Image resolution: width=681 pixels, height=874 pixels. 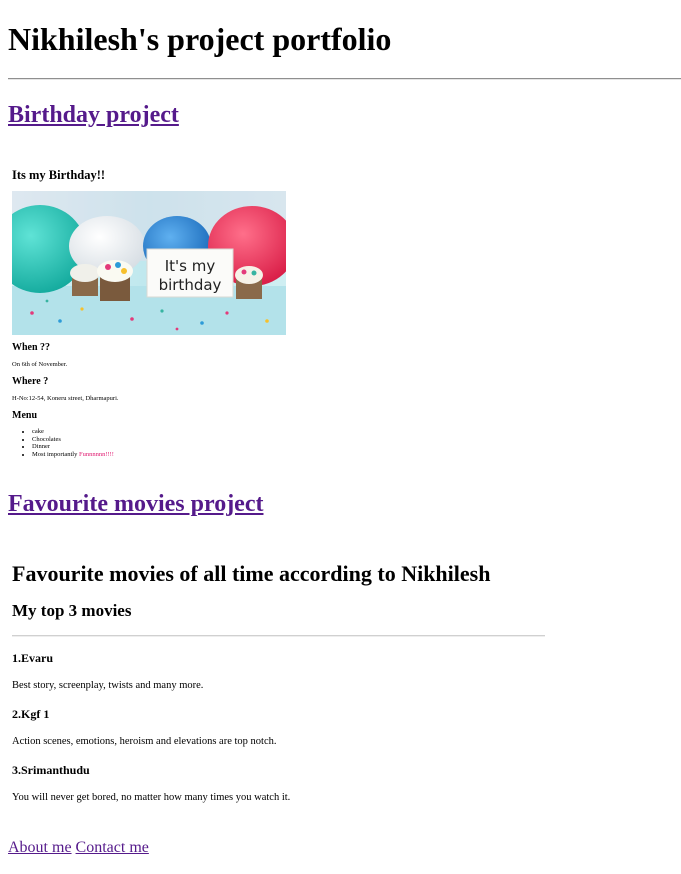 I want to click on birthday-cupcakes-image: It's my birthday, so click(x=149, y=263).